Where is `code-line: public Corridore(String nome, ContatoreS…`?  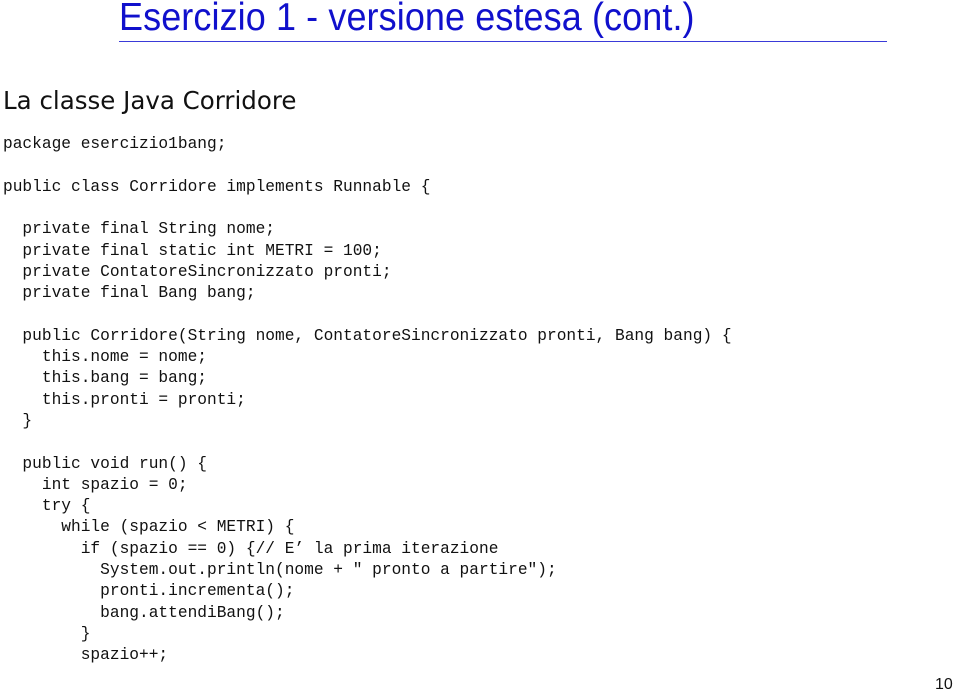 code-line: public Corridore(String nome, ContatoreS… is located at coordinates (367, 335).